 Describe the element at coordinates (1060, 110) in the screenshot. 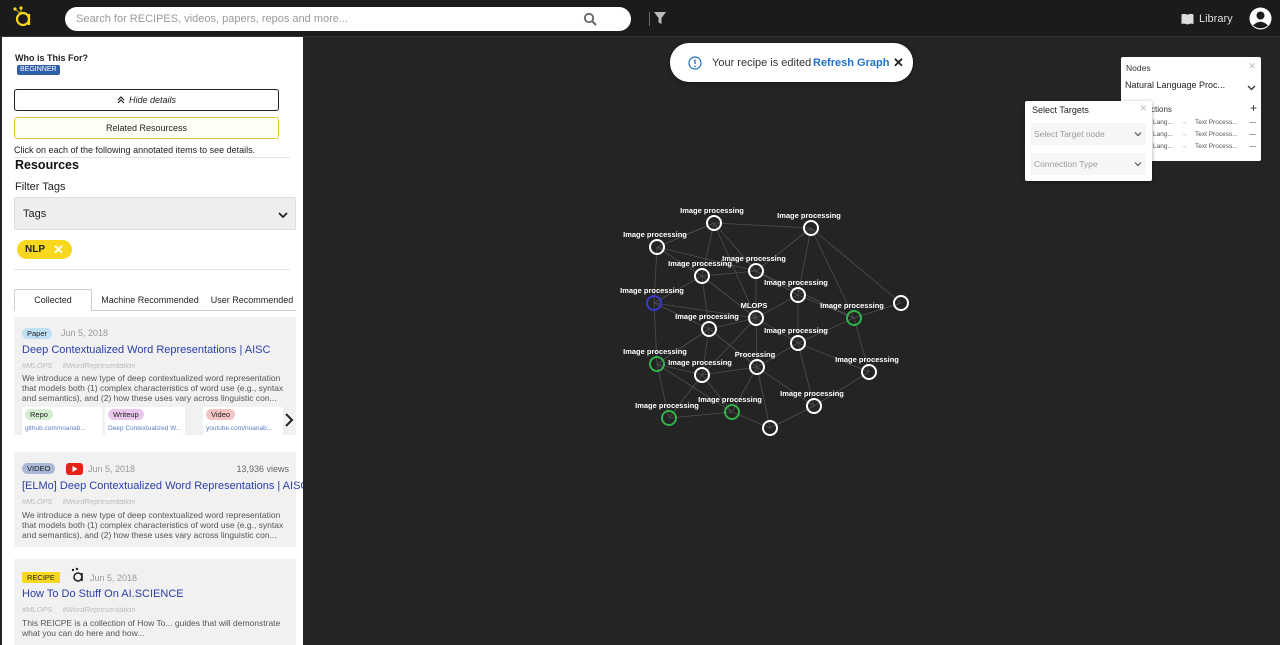

I see `select-targets-title: Select Targets` at that location.